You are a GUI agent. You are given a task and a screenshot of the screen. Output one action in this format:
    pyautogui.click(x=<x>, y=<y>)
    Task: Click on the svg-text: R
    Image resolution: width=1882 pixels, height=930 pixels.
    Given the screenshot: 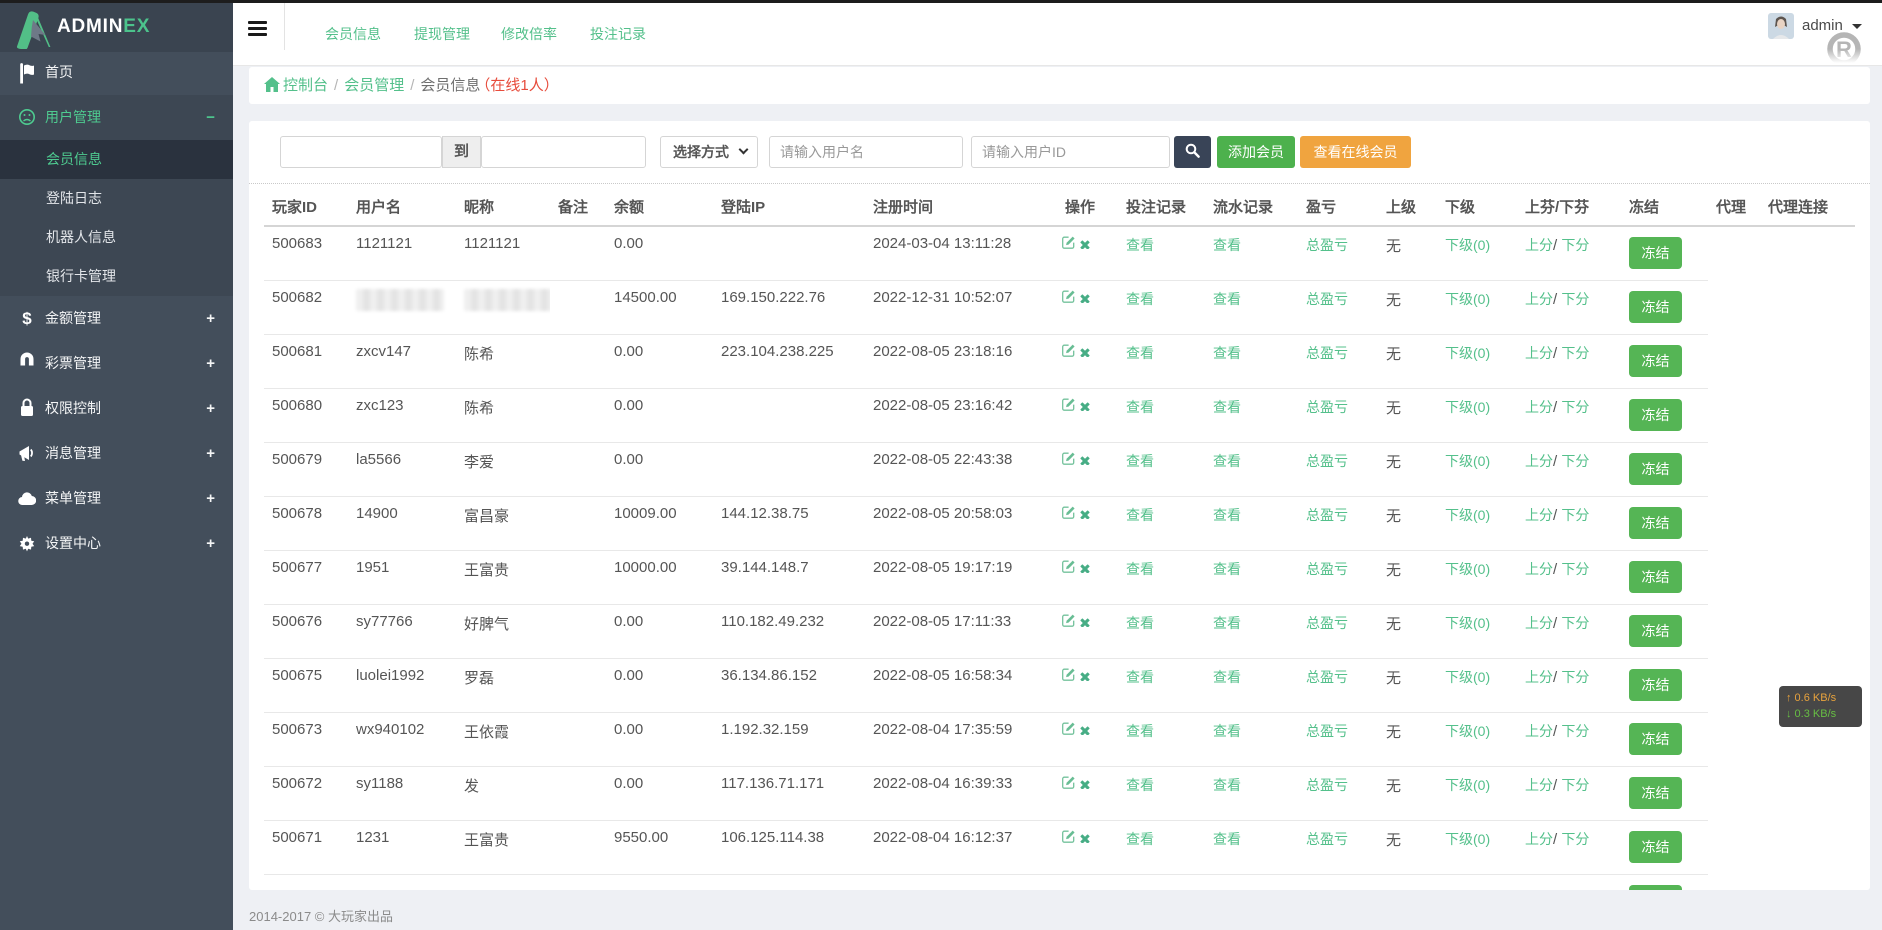 What is the action you would take?
    pyautogui.click(x=1844, y=49)
    